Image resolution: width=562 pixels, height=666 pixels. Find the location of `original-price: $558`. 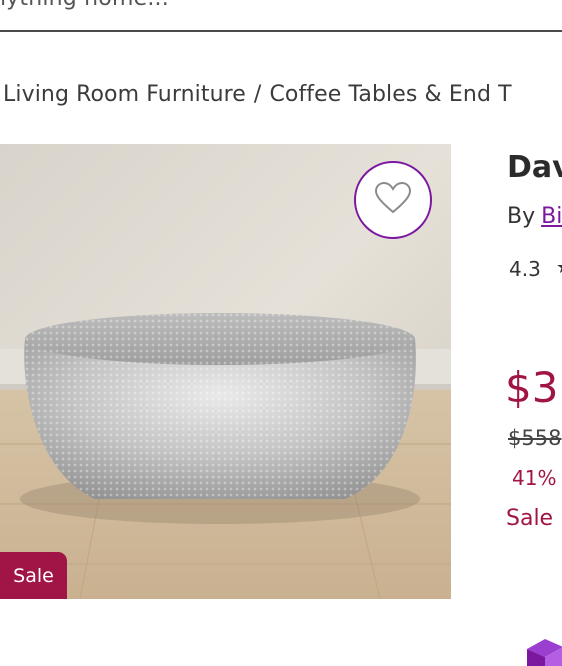

original-price: $558 is located at coordinates (535, 438).